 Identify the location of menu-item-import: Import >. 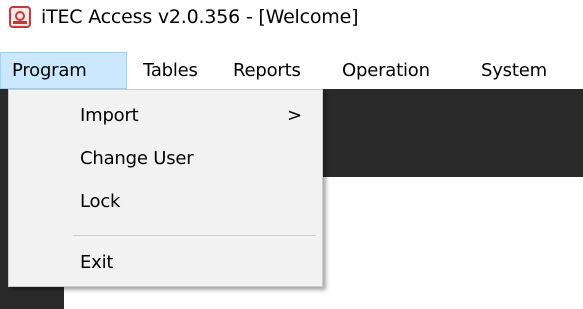
(165, 116).